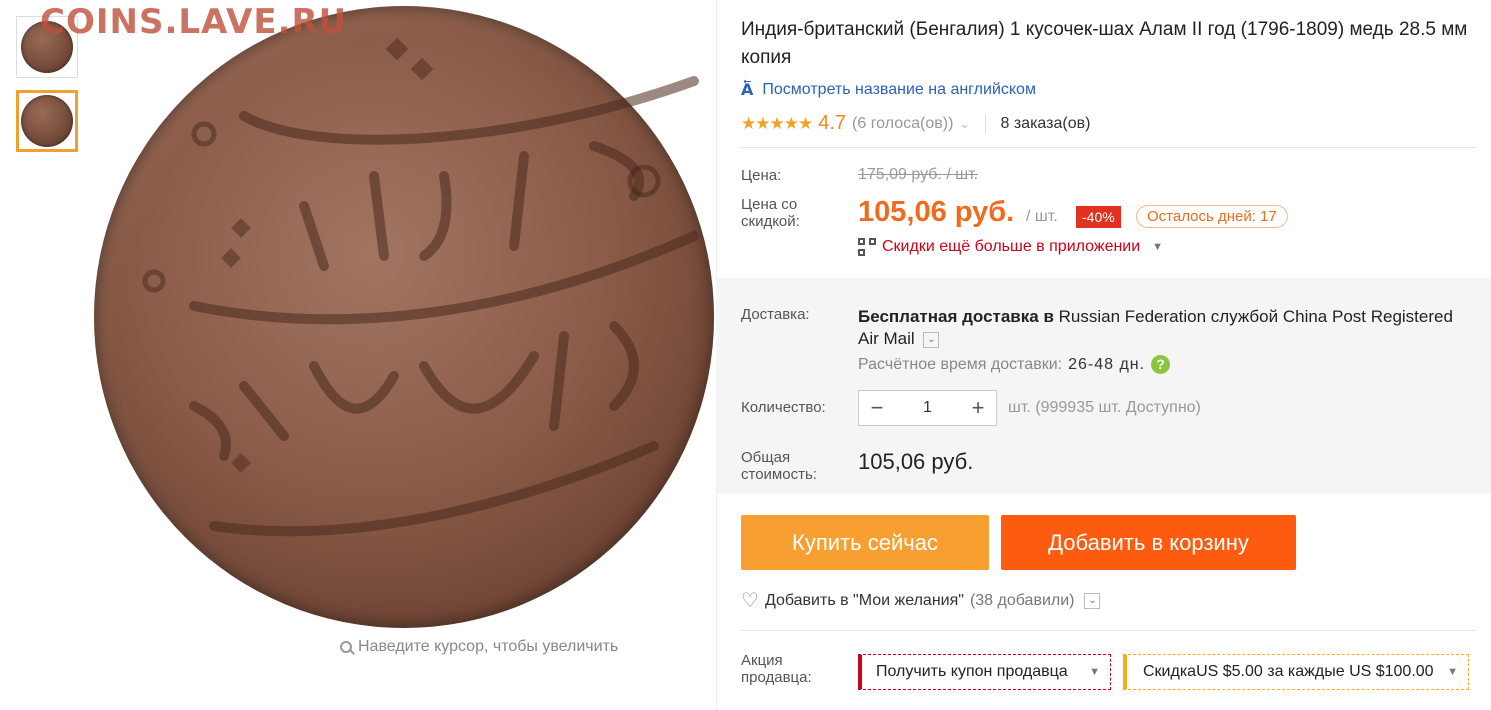 Image resolution: width=1491 pixels, height=710 pixels. What do you see at coordinates (1107, 364) in the screenshot?
I see `delivery-time-value: 26-48 дн.` at bounding box center [1107, 364].